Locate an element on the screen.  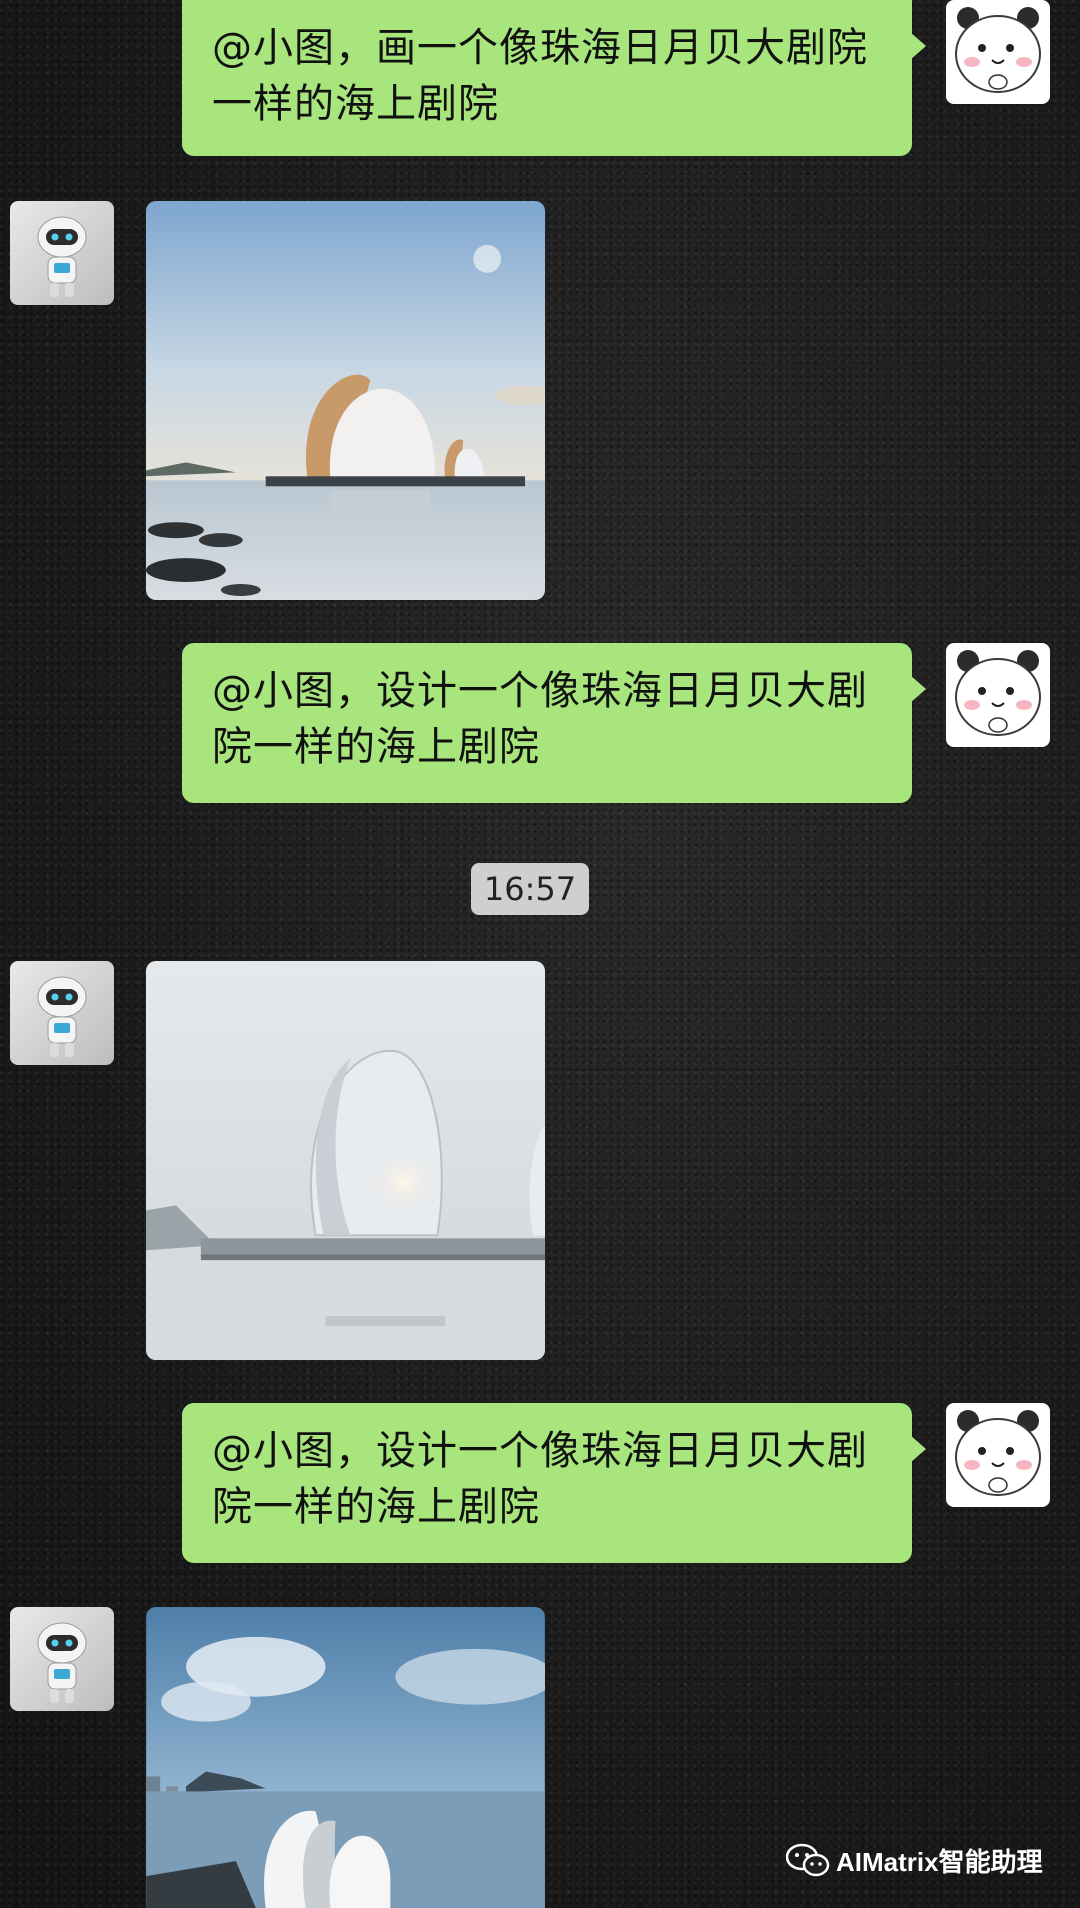
watermark: AIMatrix智能助理 is located at coordinates (914, 1860).